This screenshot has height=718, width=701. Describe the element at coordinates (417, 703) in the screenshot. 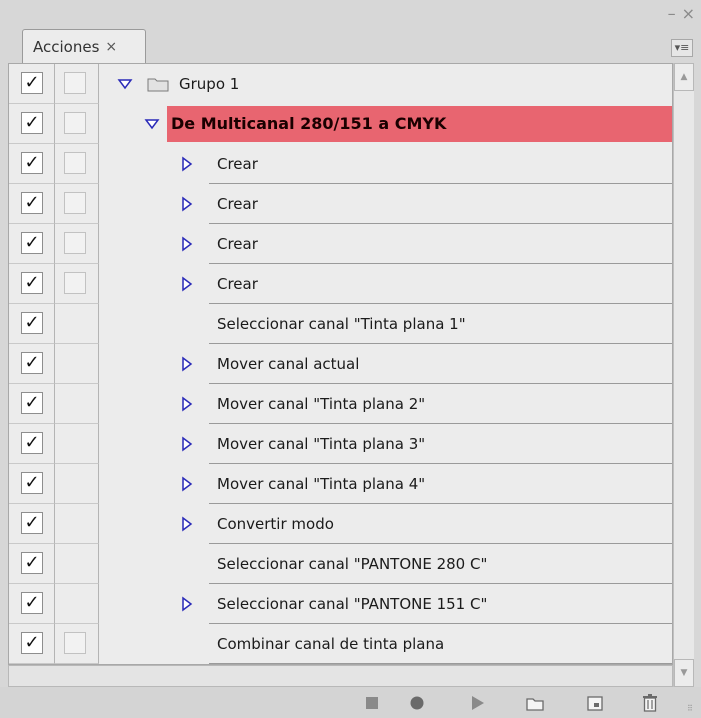

I see `record-icon` at that location.